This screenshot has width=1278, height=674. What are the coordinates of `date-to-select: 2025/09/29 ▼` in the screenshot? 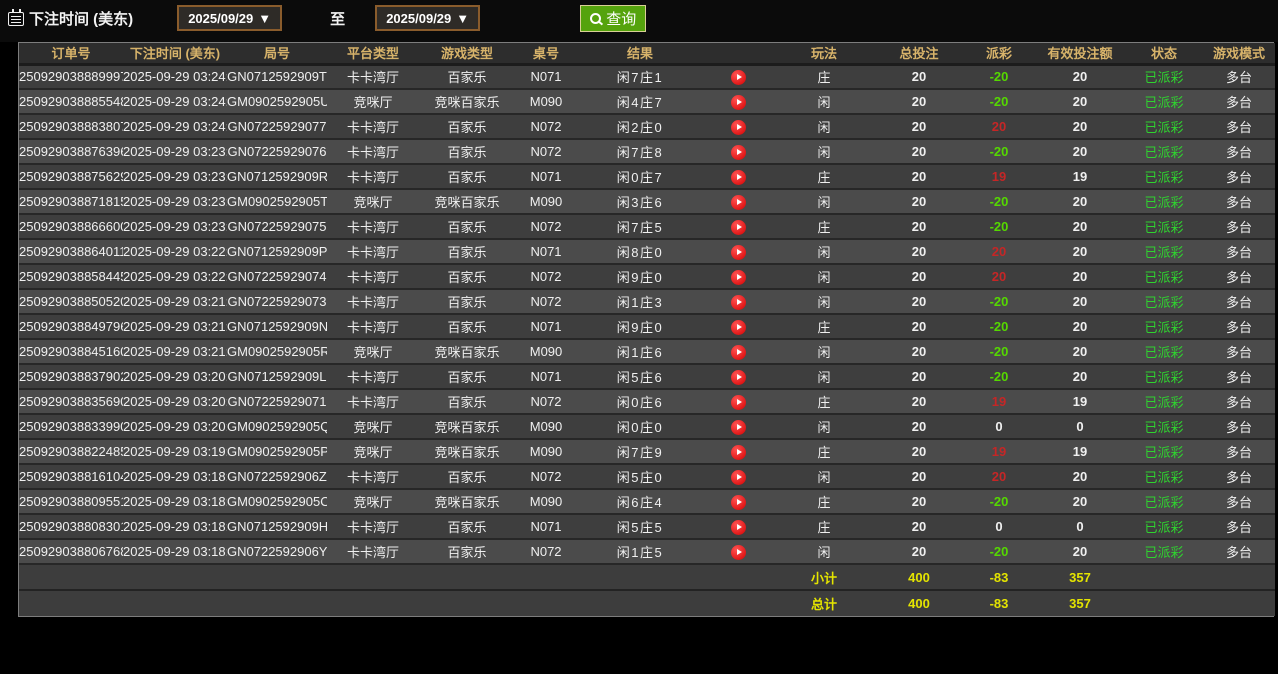 It's located at (428, 18).